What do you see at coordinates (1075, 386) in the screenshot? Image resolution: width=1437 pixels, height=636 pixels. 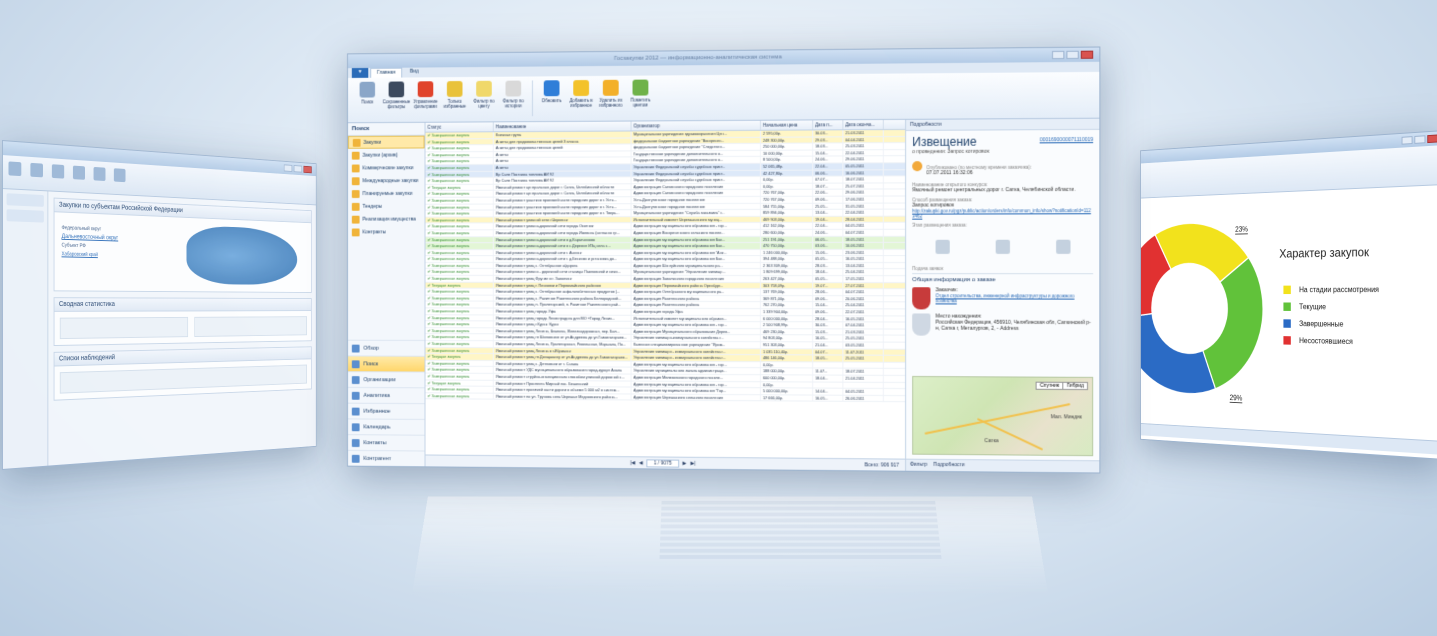 I see `hybrid-button: Гибрид` at bounding box center [1075, 386].